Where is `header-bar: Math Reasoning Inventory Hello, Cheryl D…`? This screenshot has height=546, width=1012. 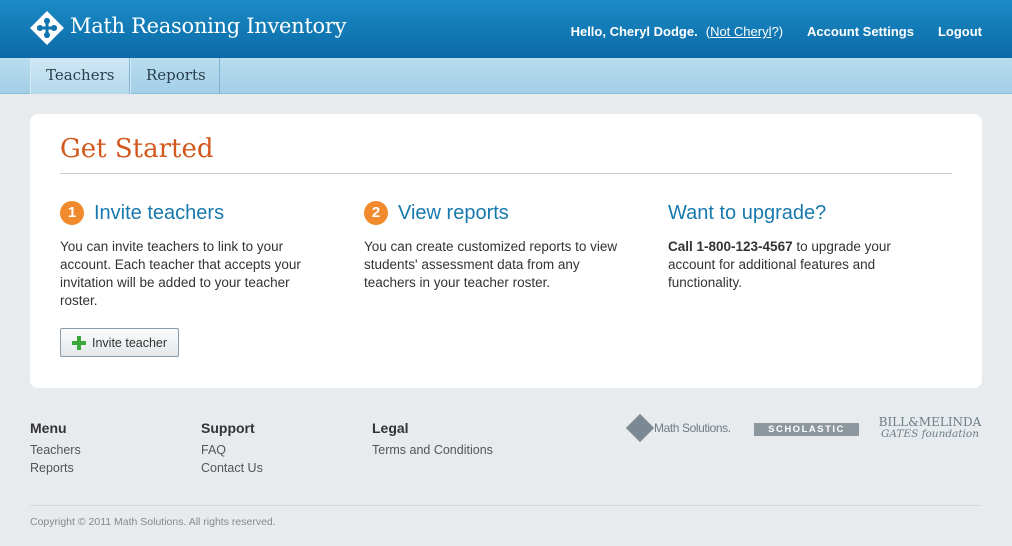
header-bar: Math Reasoning Inventory Hello, Cheryl D… is located at coordinates (506, 29).